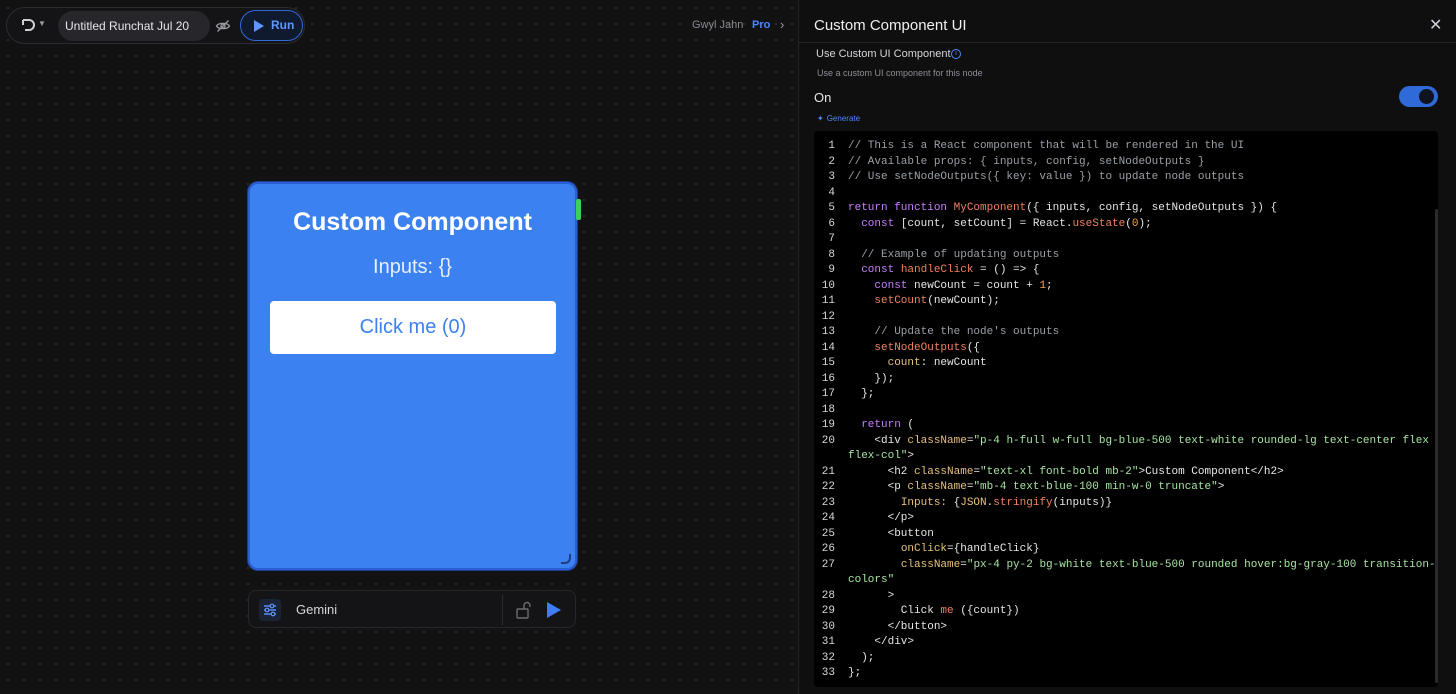 This screenshot has height=694, width=1456. Describe the element at coordinates (717, 25) in the screenshot. I see `user-name: Gwyl Jahn` at that location.